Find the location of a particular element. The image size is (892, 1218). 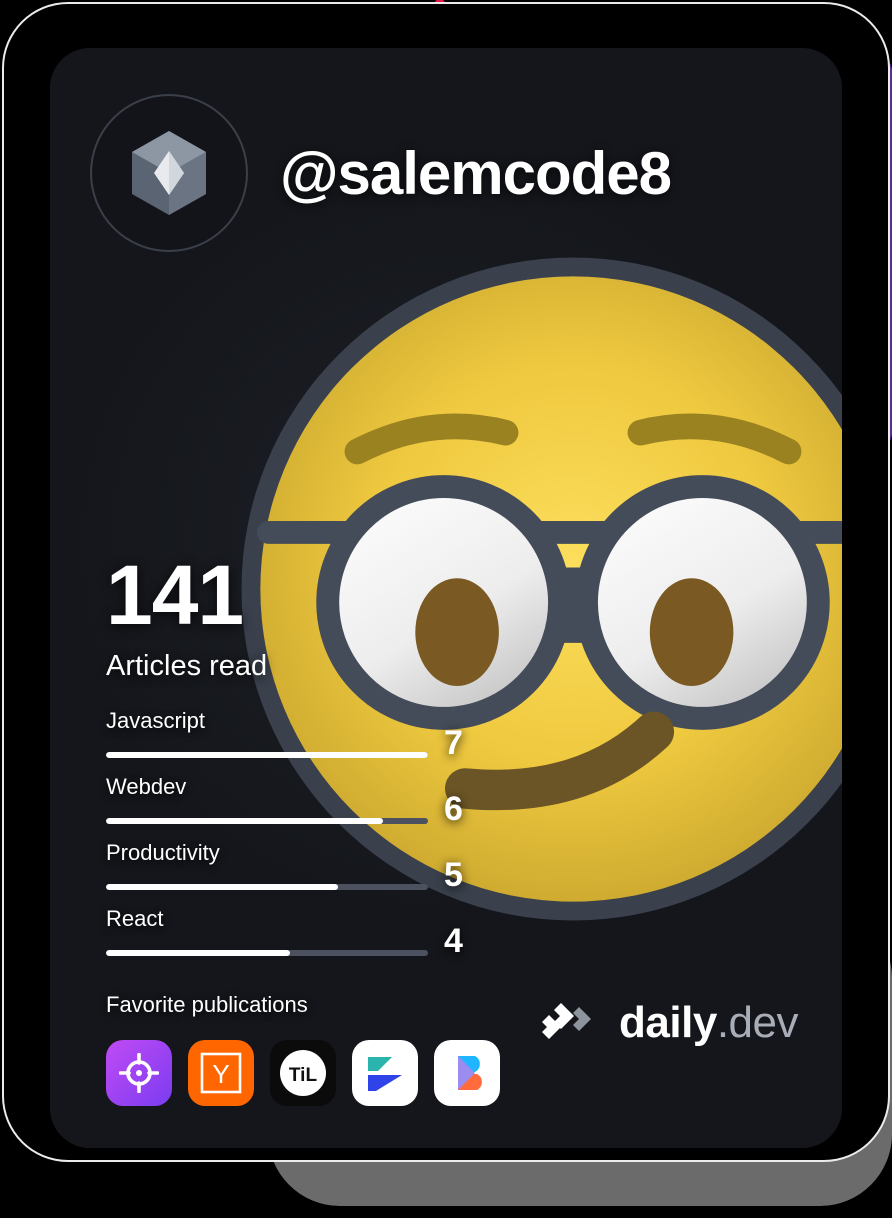

favorite-publications-row: Y TiL is located at coordinates (303, 1073).